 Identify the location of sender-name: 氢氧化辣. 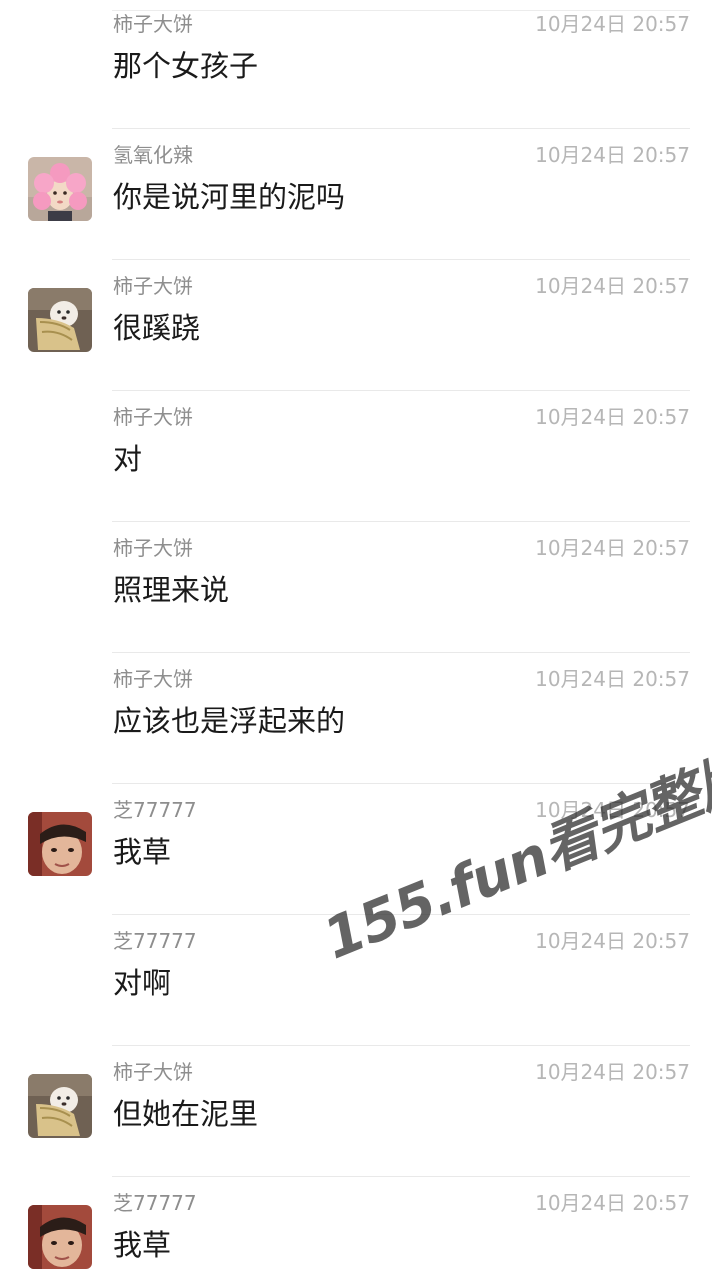
(153, 155).